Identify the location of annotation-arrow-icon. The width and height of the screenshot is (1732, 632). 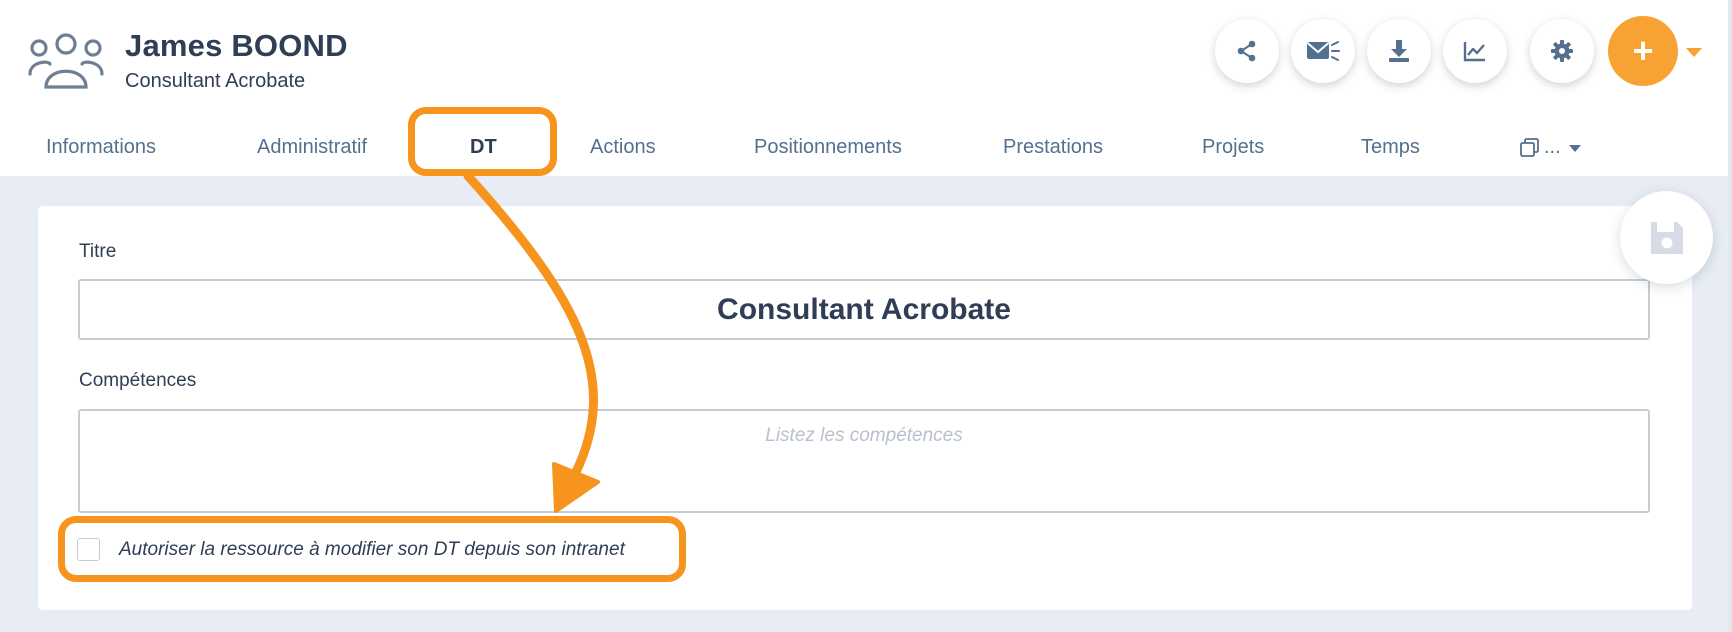
(531, 342).